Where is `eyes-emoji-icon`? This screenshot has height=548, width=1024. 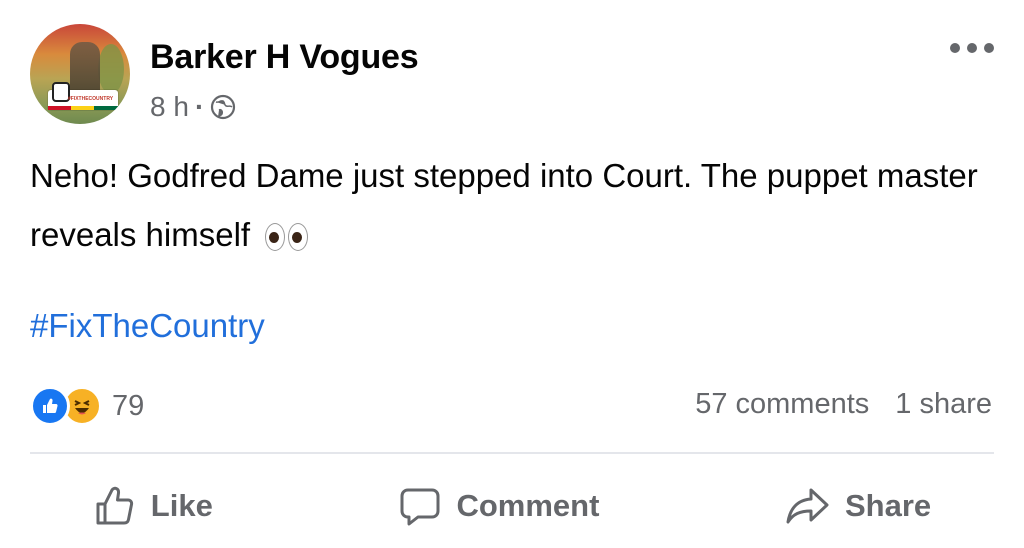 eyes-emoji-icon is located at coordinates (287, 237).